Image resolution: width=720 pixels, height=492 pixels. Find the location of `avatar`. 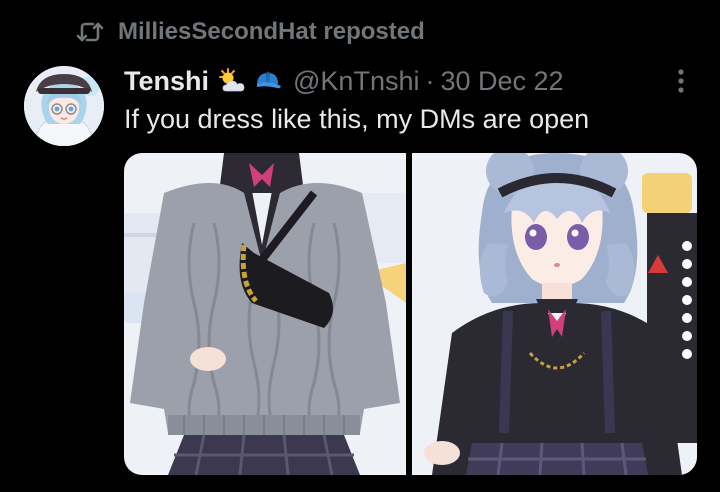

avatar is located at coordinates (64, 106).